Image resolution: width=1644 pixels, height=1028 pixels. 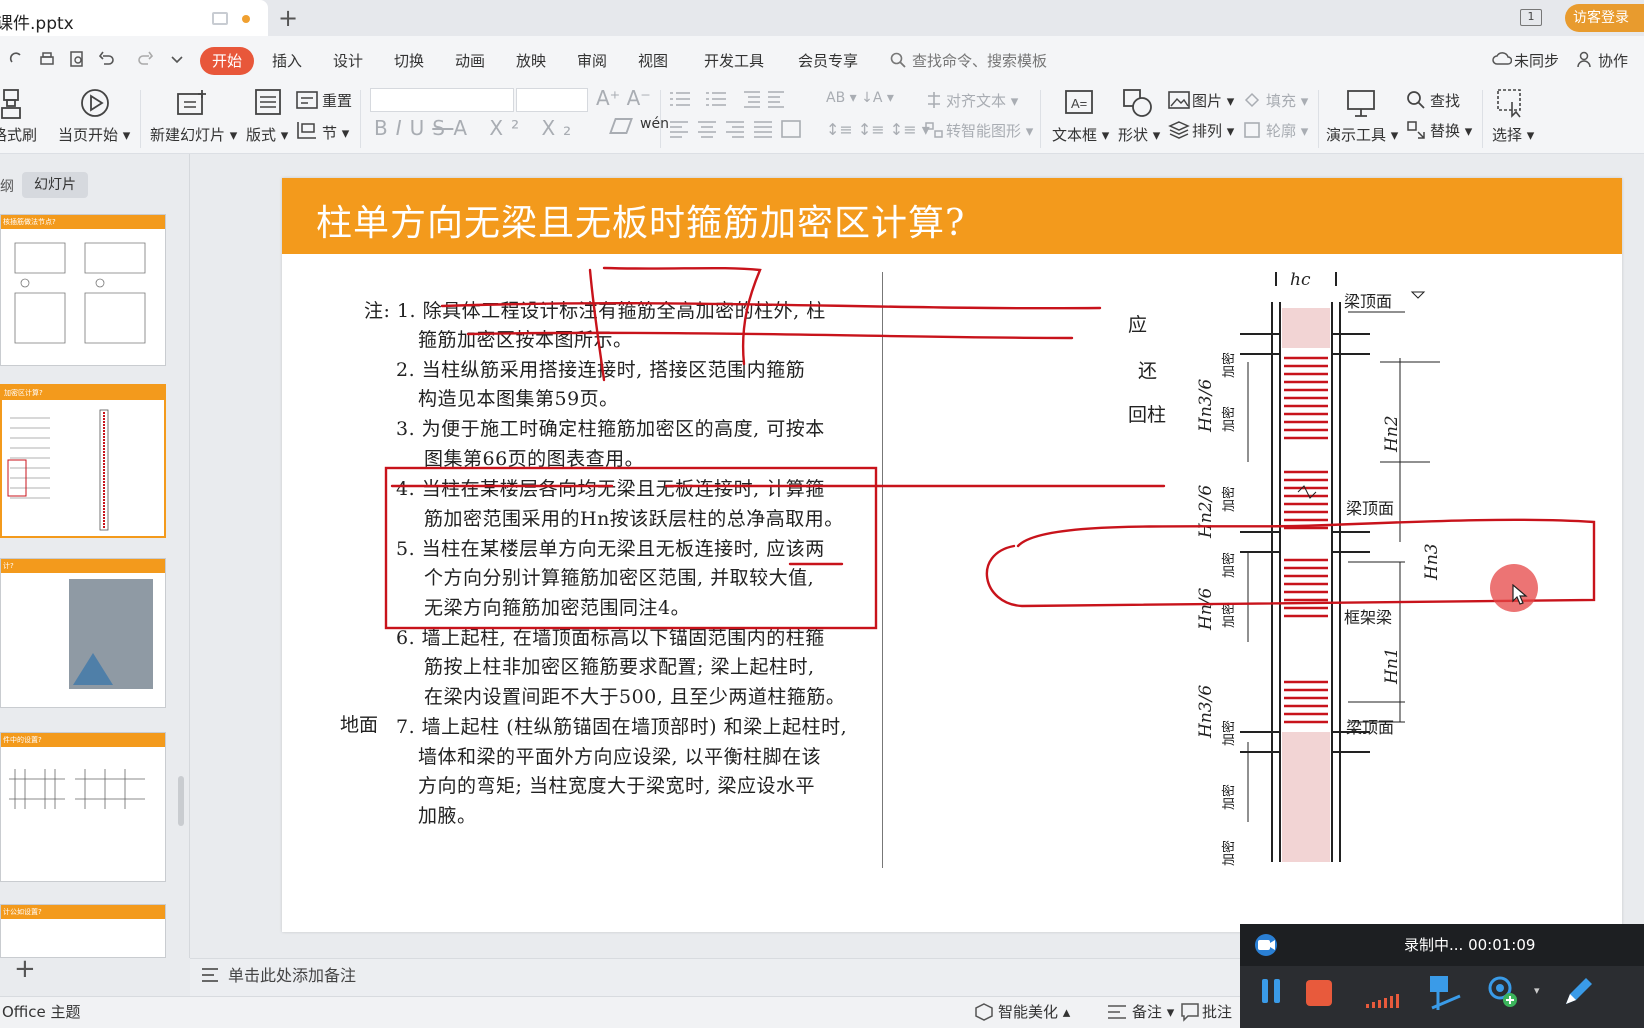 What do you see at coordinates (1080, 134) in the screenshot?
I see `text-box-button: 文本框 ▾` at bounding box center [1080, 134].